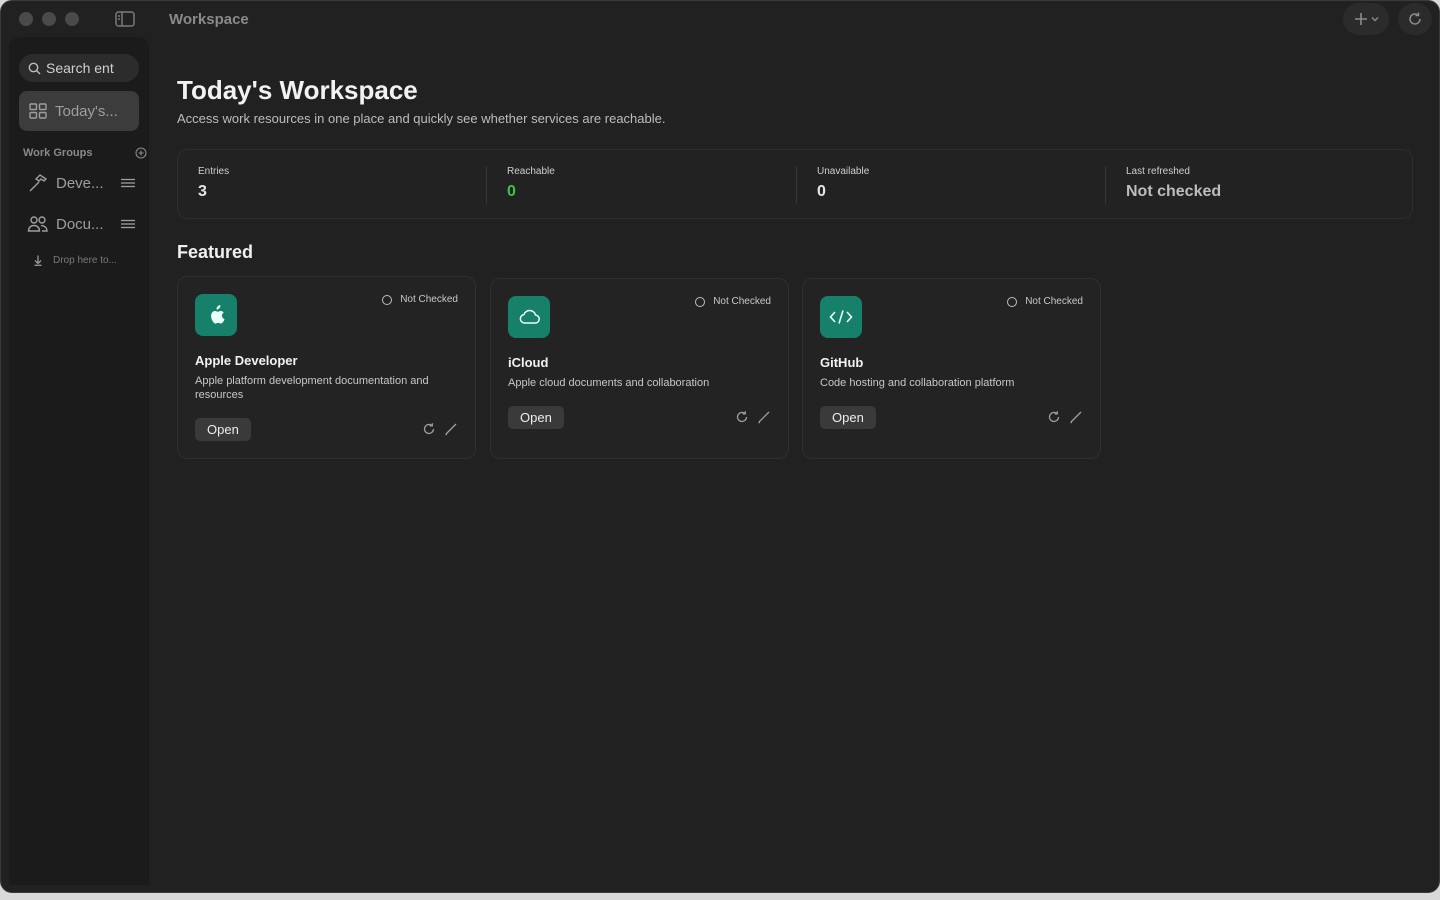 Image resolution: width=1440 pixels, height=900 pixels. I want to click on stat-label: Reachable, so click(531, 171).